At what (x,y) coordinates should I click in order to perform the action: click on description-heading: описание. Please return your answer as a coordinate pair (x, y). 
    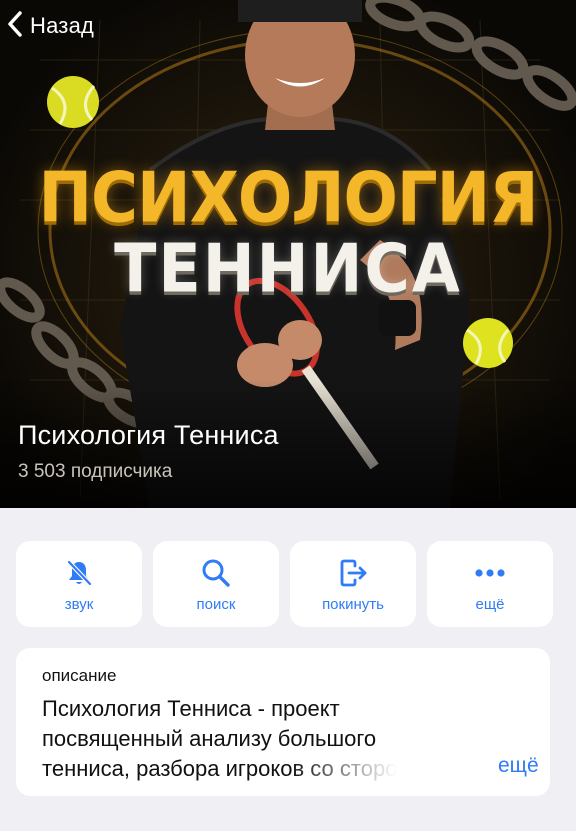
    Looking at the image, I should click on (79, 675).